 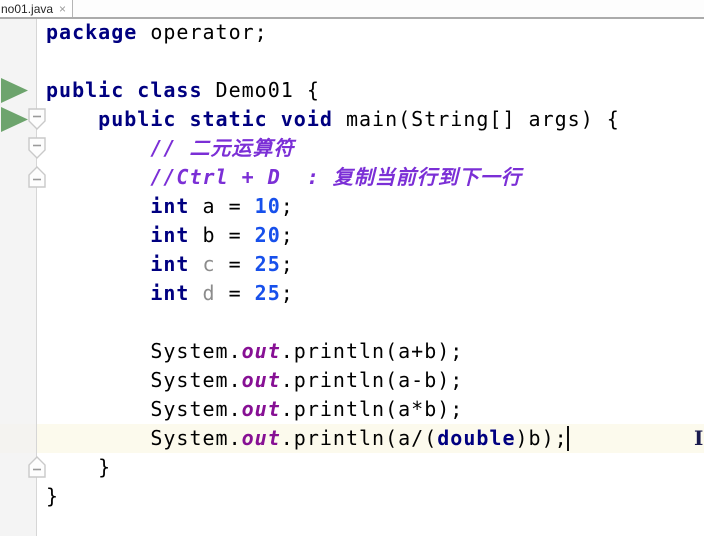 I want to click on code-line: System.out.println(a/(double)b);, so click(x=333, y=438).